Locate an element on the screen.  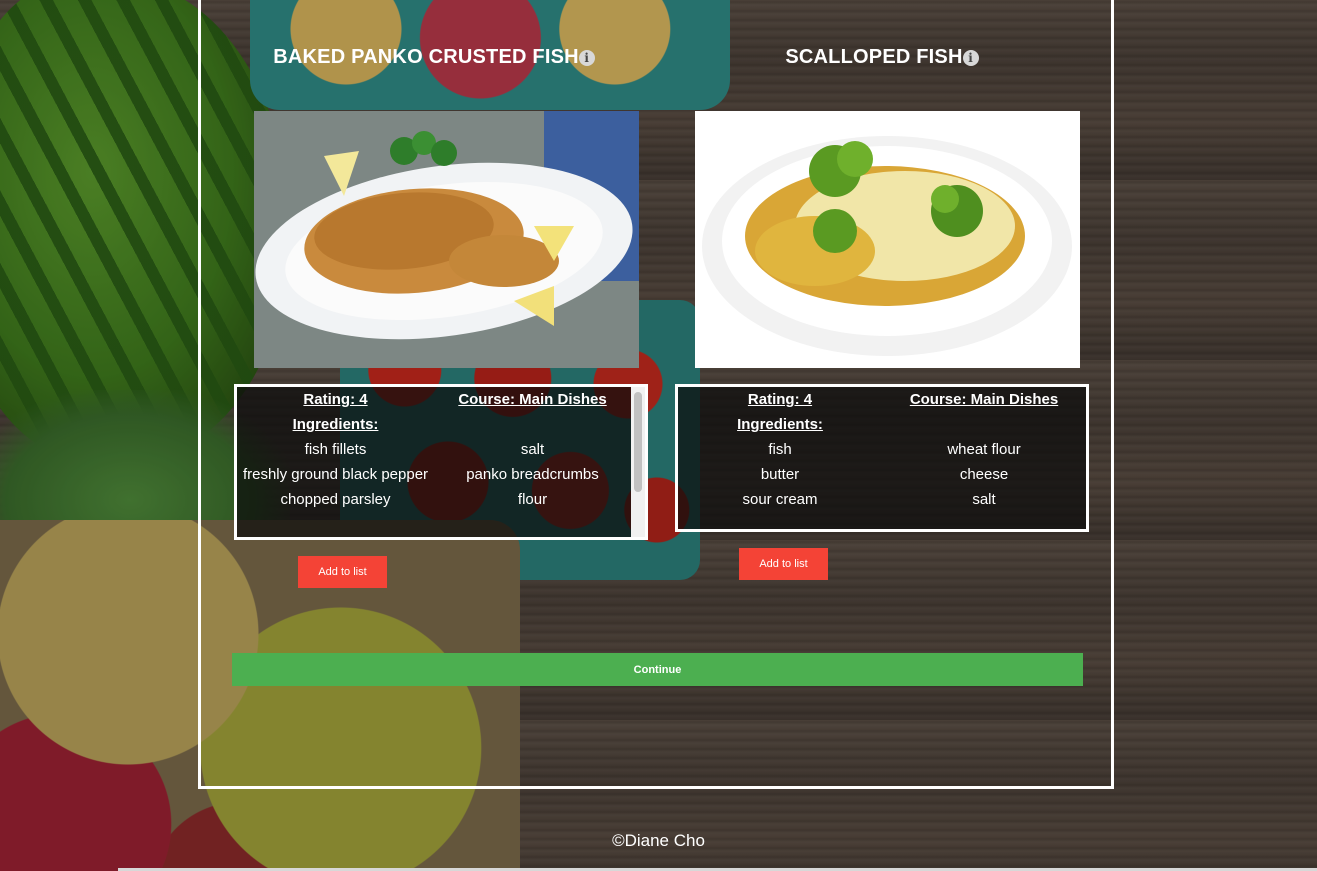
ingredient-item: fish is located at coordinates (780, 449).